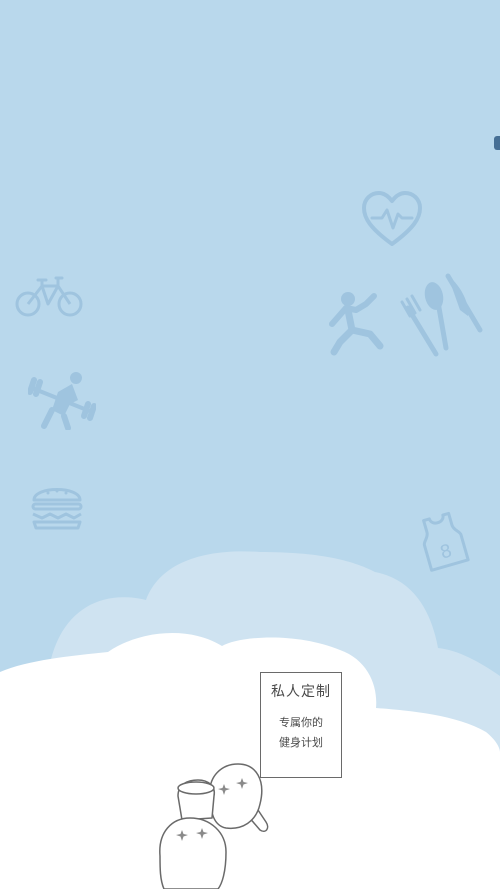 The height and width of the screenshot is (889, 500). I want to click on cartoon-characters, so click(214, 826).